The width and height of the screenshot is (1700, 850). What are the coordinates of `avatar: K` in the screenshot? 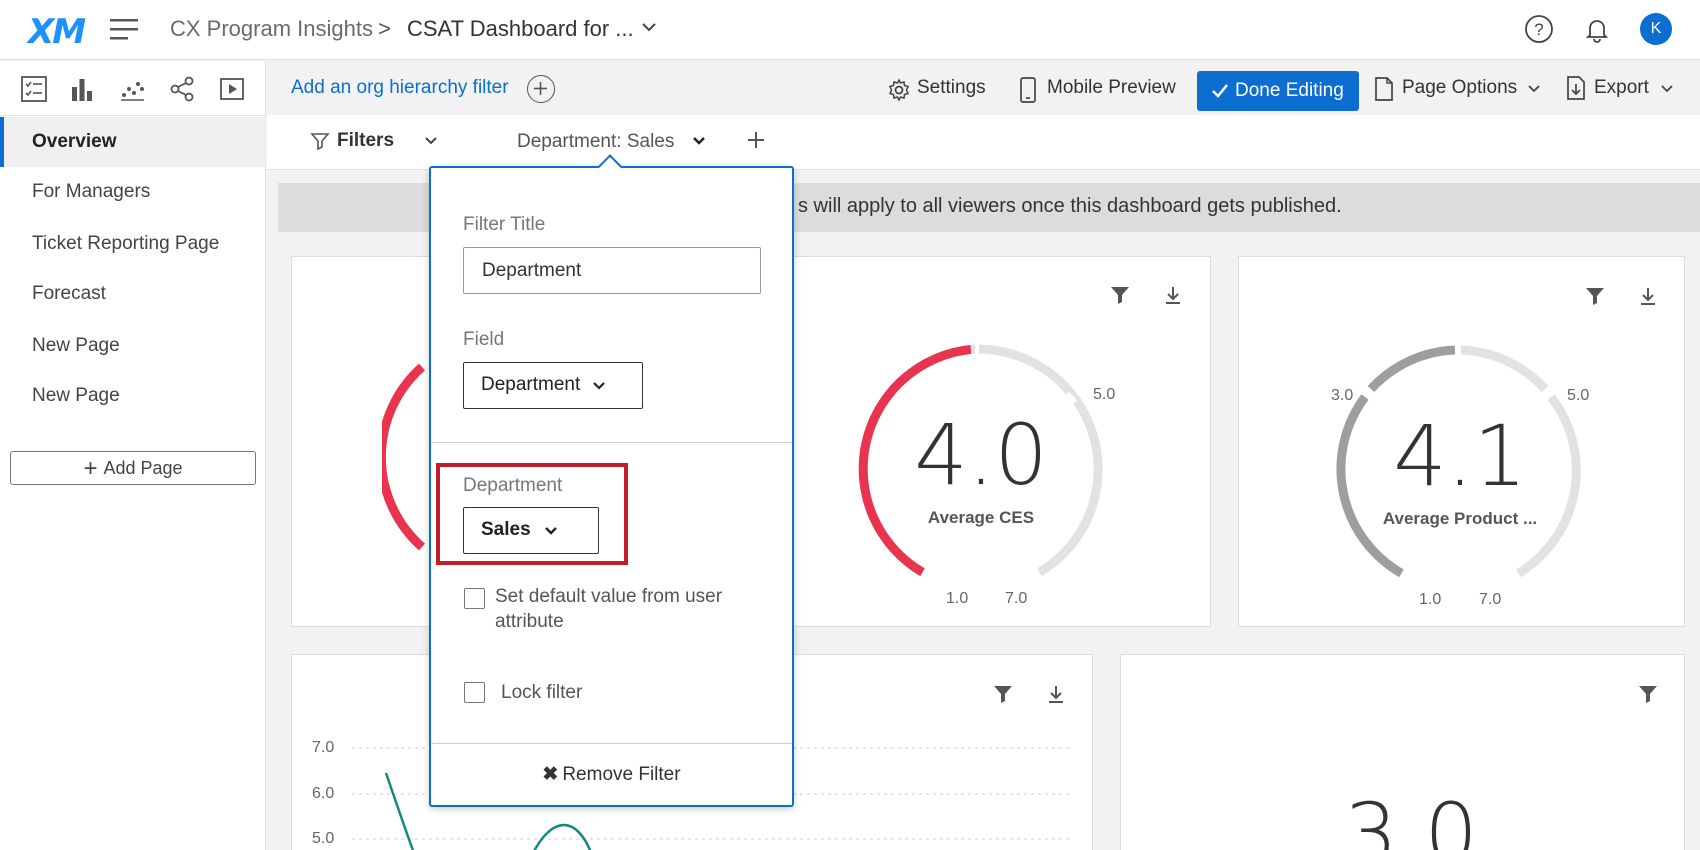 It's located at (1656, 29).